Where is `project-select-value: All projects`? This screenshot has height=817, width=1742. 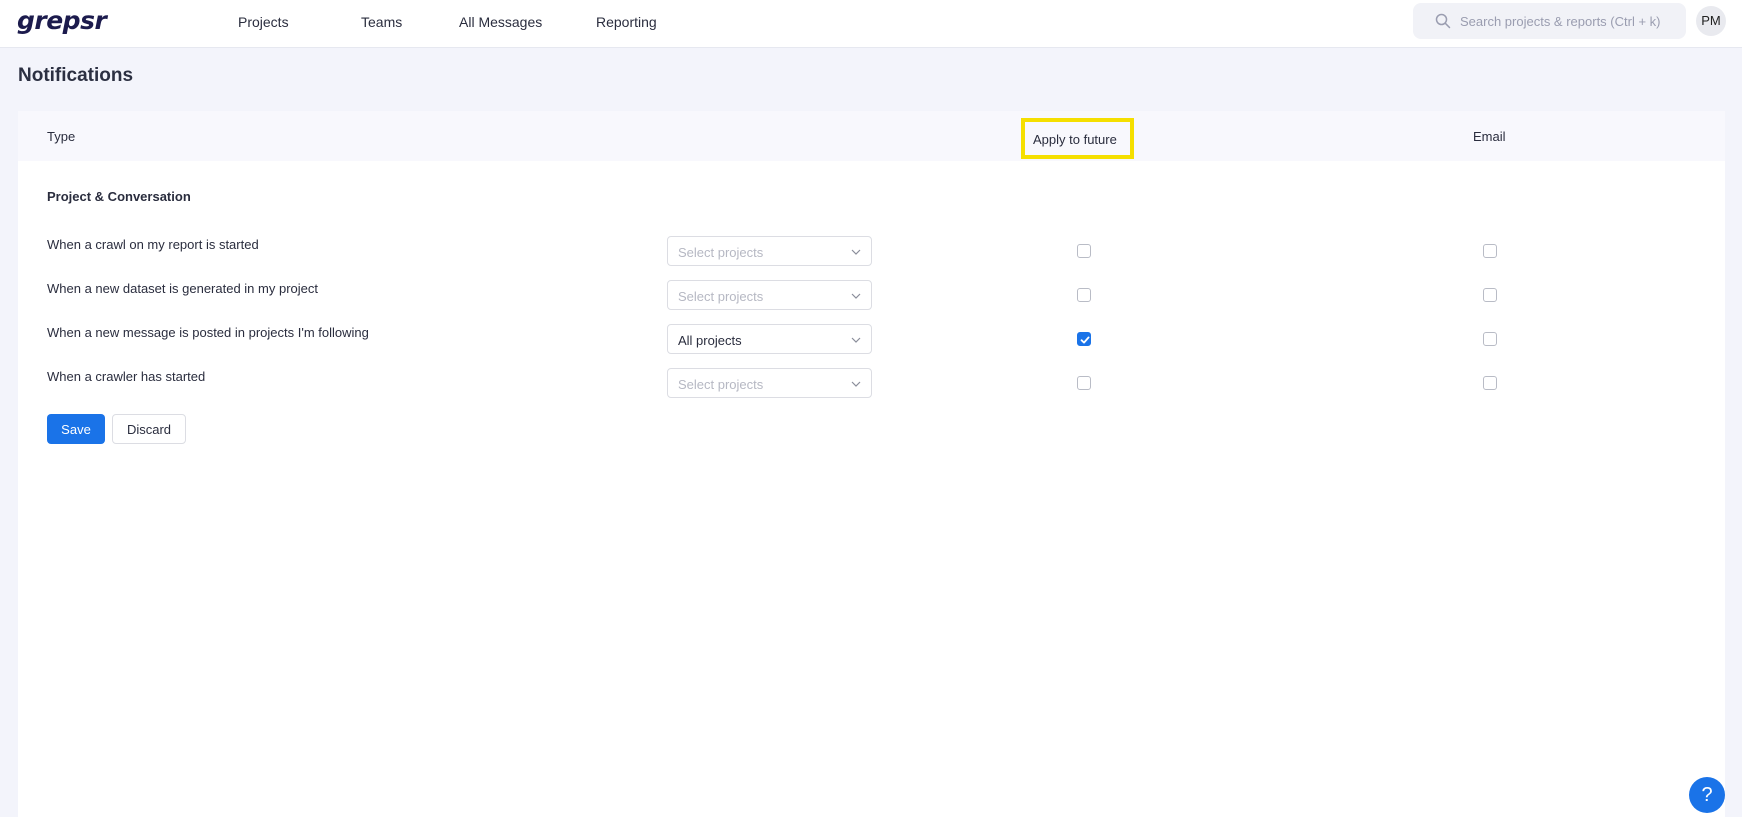 project-select-value: All projects is located at coordinates (710, 340).